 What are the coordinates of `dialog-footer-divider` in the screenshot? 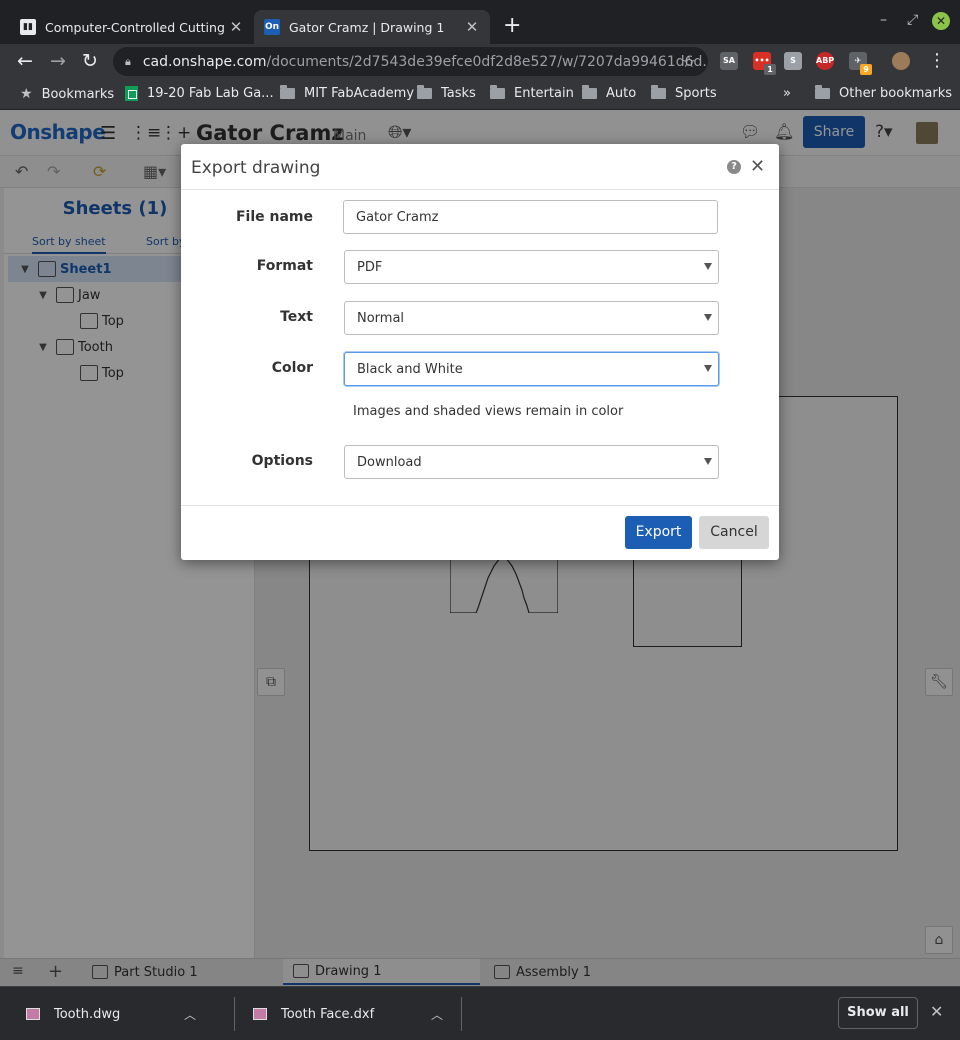 It's located at (480, 505).